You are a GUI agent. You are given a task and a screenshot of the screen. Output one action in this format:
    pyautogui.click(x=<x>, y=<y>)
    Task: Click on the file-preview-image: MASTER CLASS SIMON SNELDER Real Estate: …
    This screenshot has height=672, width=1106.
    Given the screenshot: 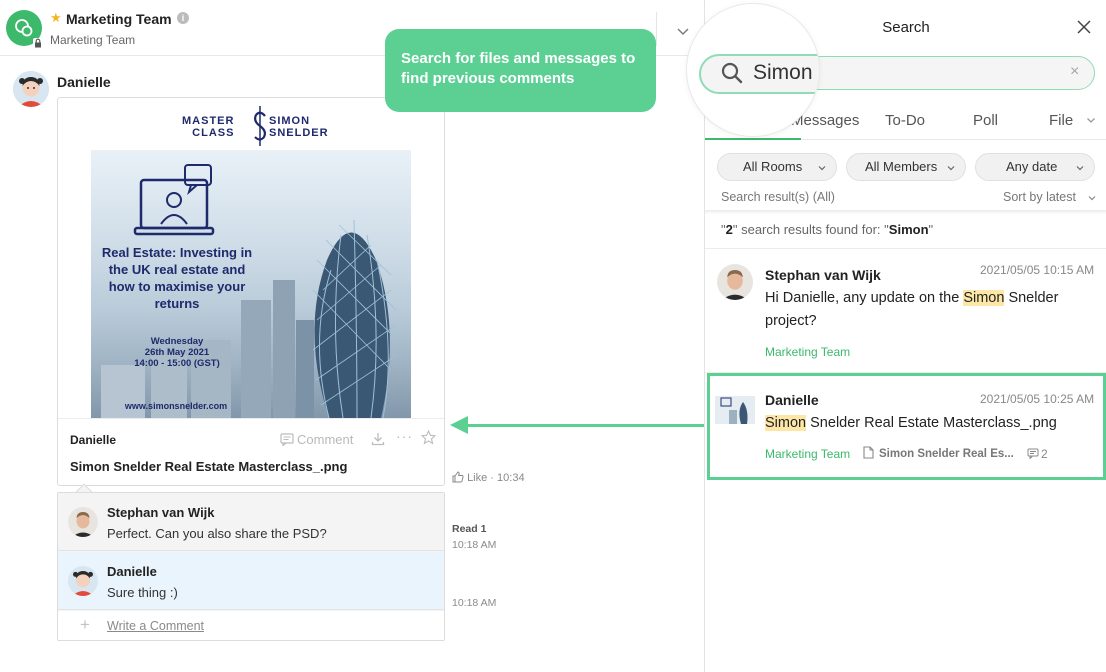 What is the action you would take?
    pyautogui.click(x=251, y=258)
    